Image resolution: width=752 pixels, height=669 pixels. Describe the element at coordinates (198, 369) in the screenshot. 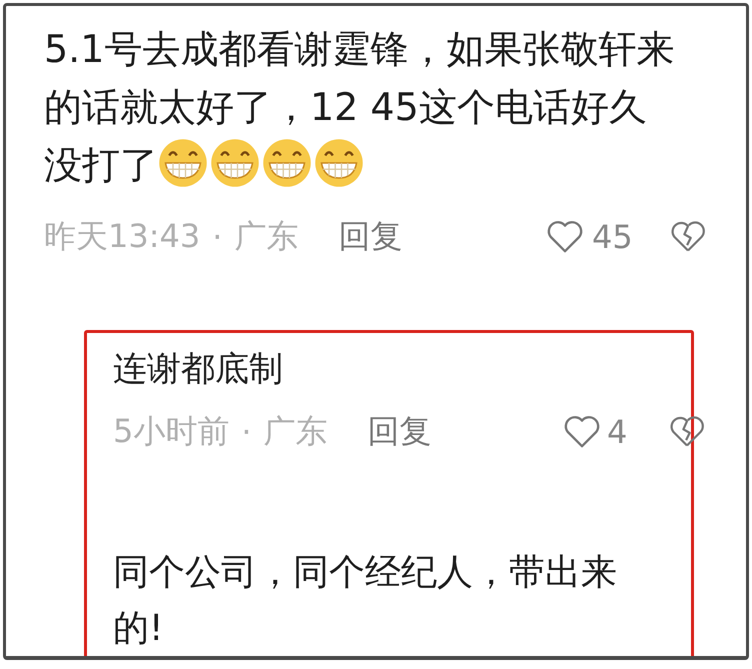

I see `reply-text: 连谢都底制` at that location.